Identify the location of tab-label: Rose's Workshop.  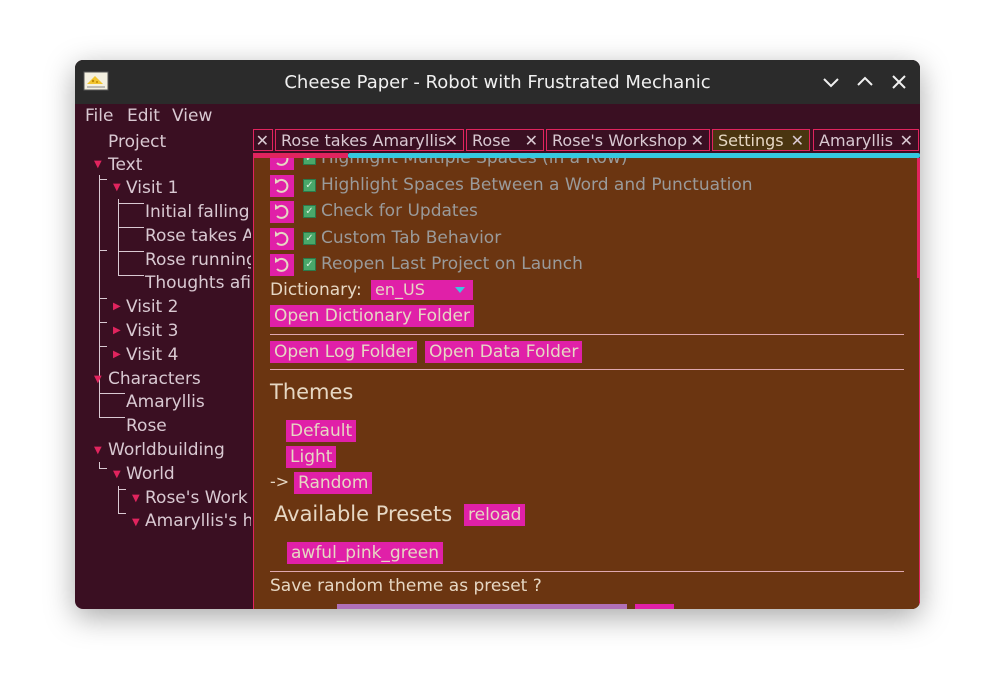
(620, 140).